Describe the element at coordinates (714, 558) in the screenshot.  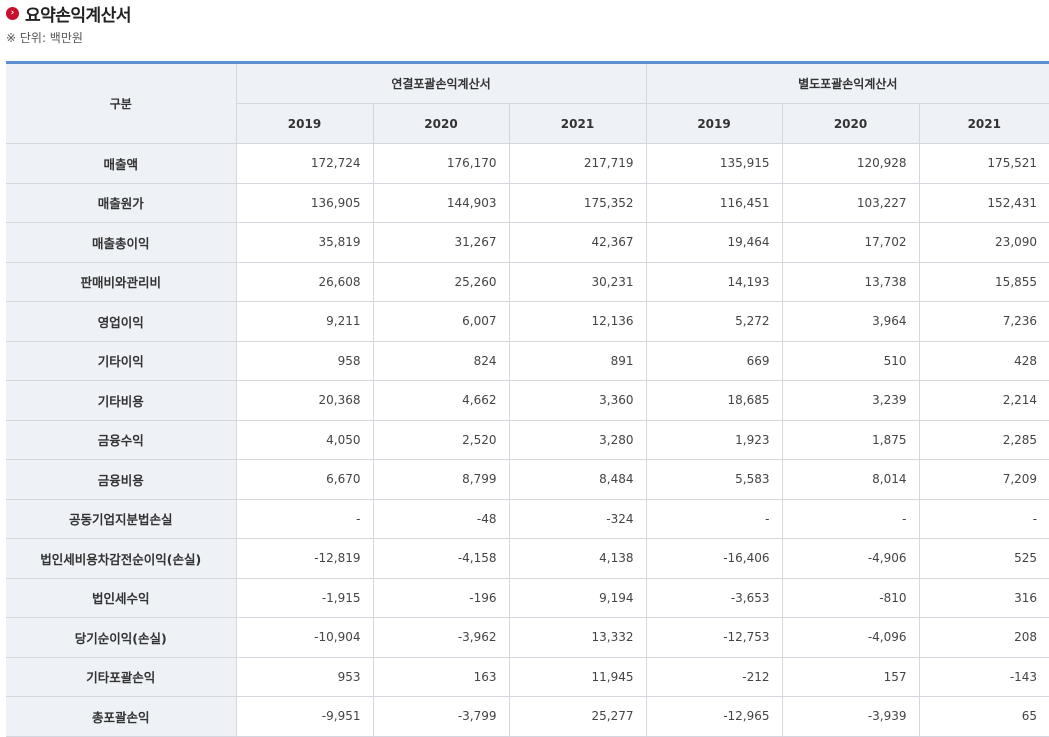
I see `value-cell: -16,406` at that location.